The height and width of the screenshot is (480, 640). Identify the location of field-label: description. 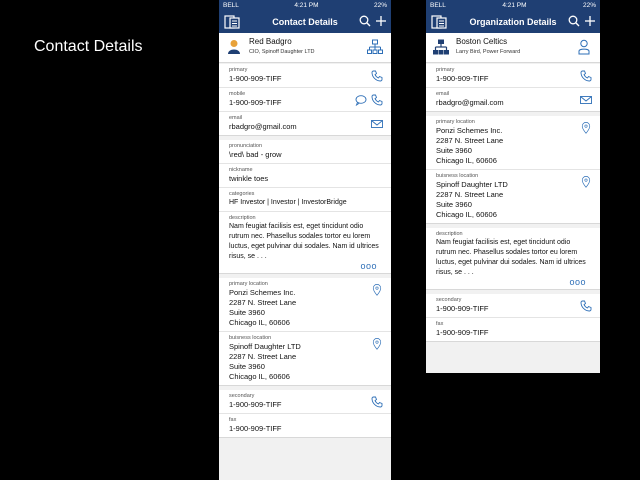
(449, 234).